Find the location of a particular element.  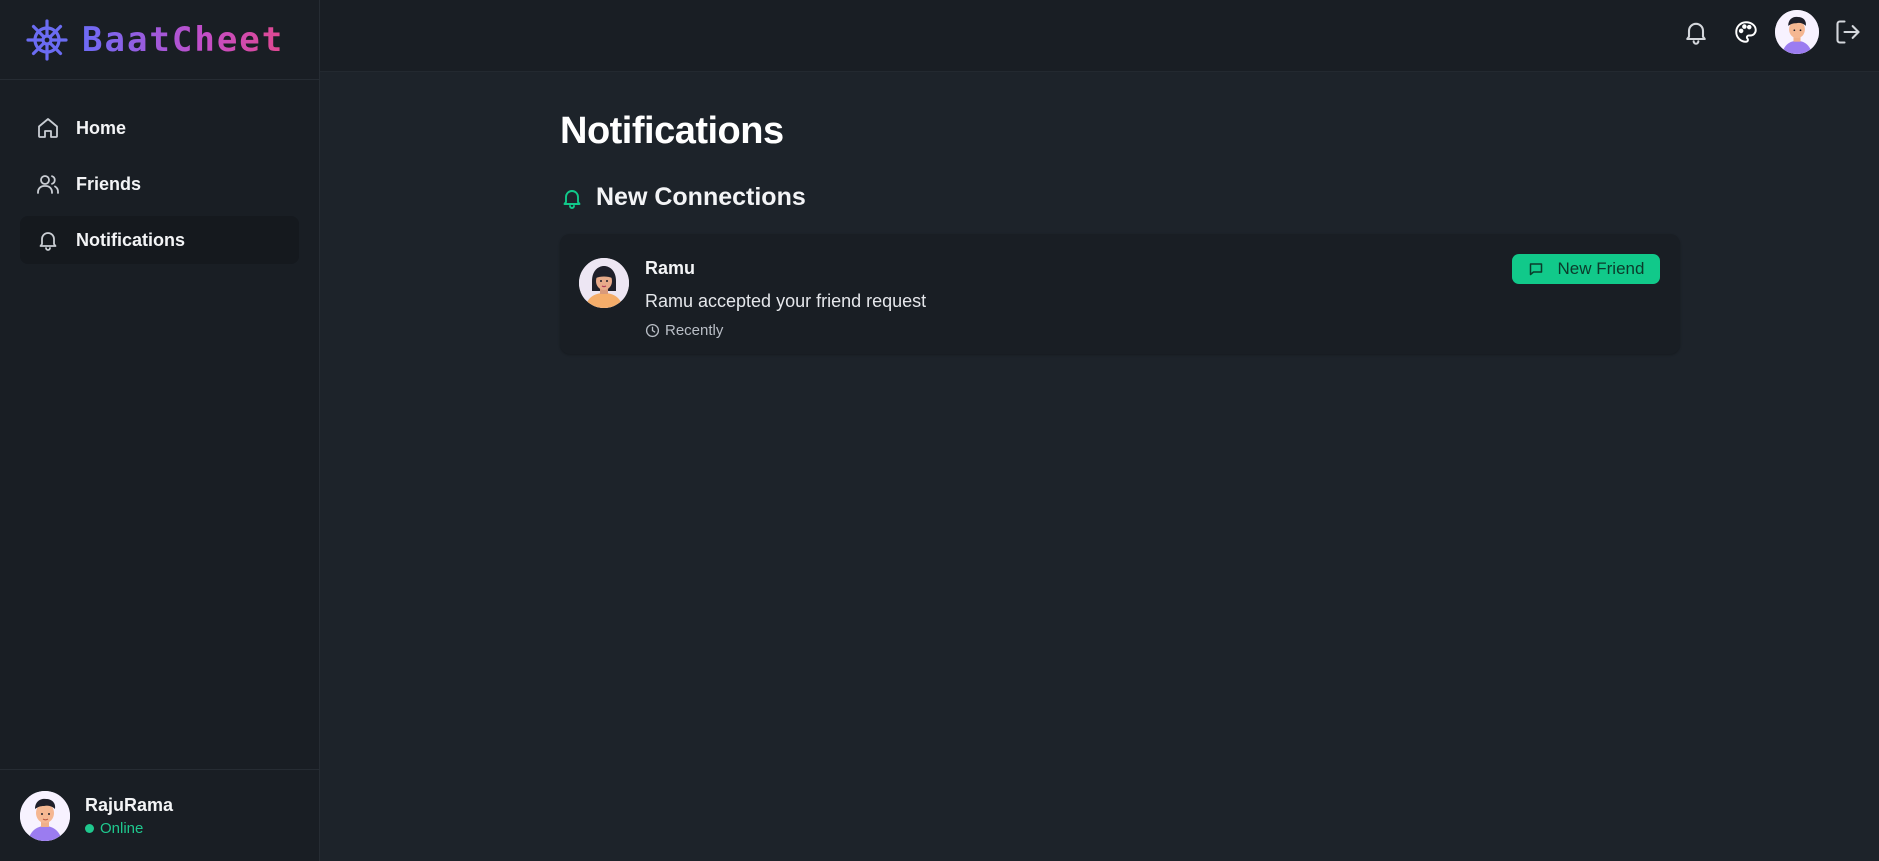

sidebar-item-label: Friends is located at coordinates (109, 183).